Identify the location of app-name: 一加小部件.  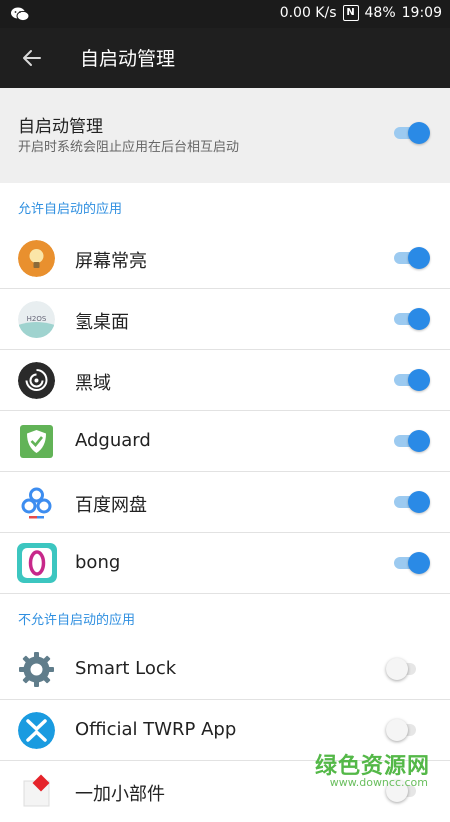
(120, 794).